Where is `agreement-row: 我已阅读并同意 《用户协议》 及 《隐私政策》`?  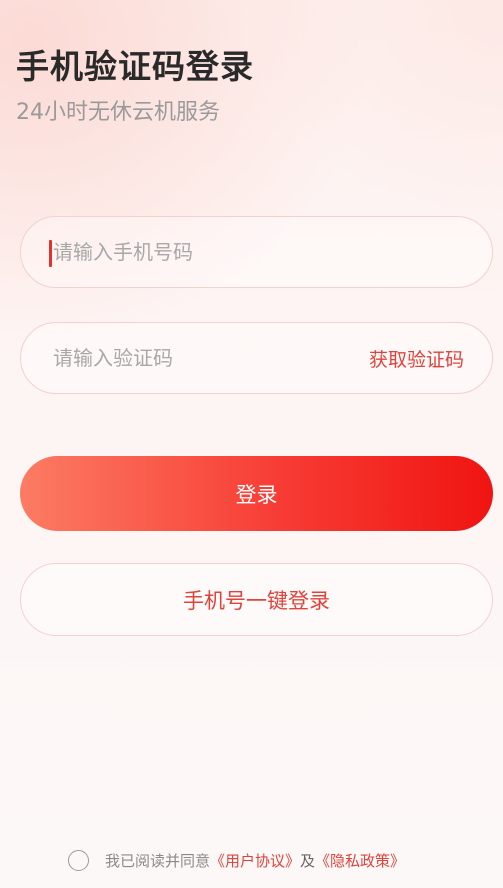
agreement-row: 我已阅读并同意 《用户协议》 及 《隐私政策》 is located at coordinates (236, 860).